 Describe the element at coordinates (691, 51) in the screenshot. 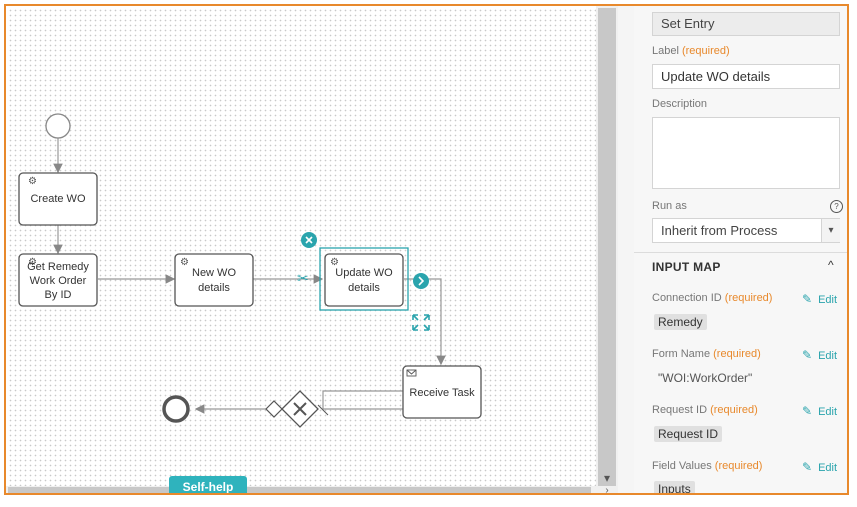

I see `label-field-label: Label (required)` at that location.